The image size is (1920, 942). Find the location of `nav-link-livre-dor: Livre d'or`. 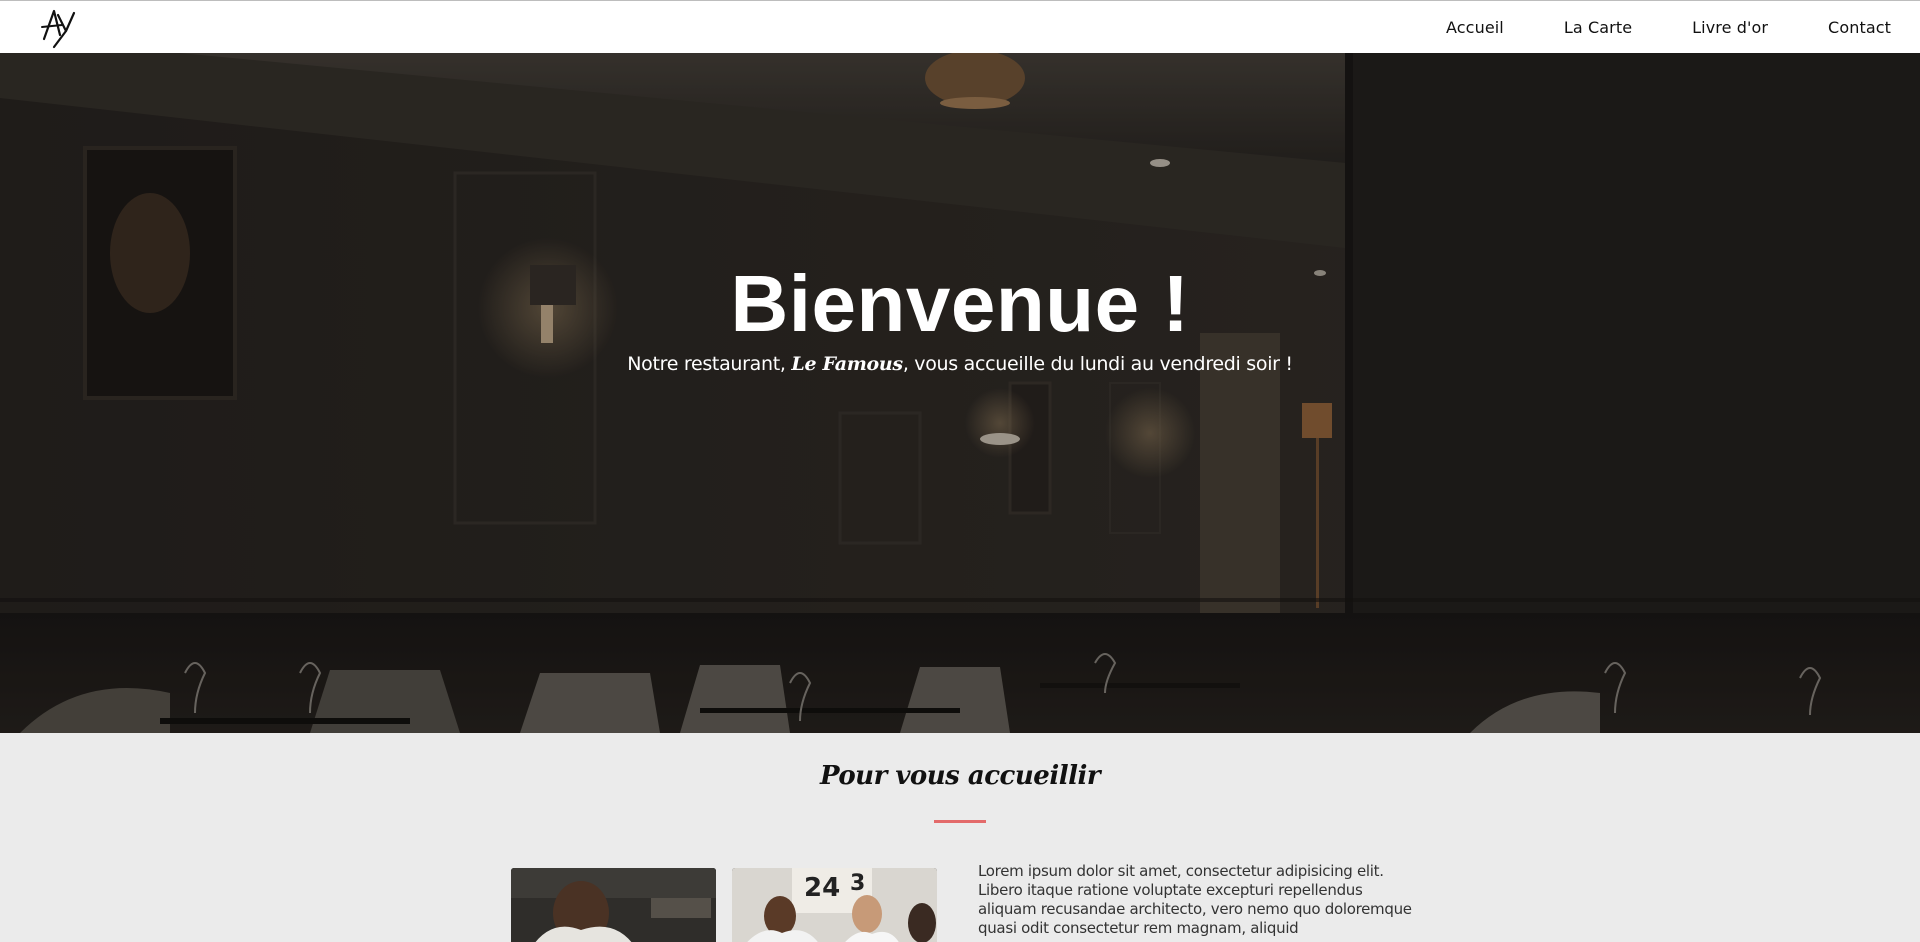

nav-link-livre-dor: Livre d'or is located at coordinates (1730, 27).